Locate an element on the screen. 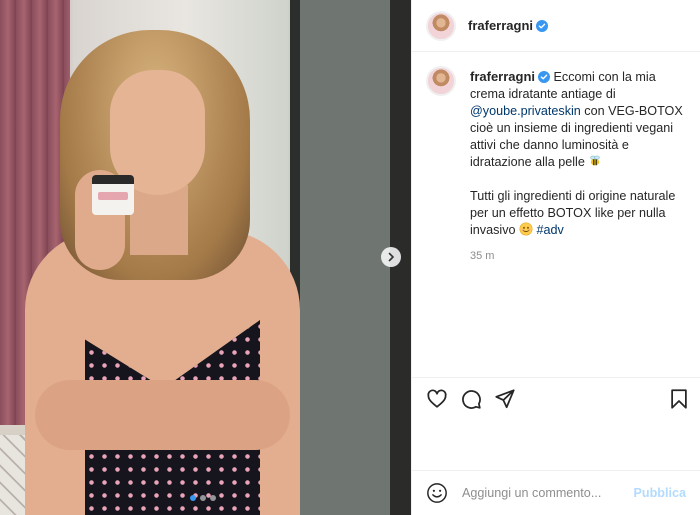 Image resolution: width=700 pixels, height=515 pixels. bee-emoji-icon is located at coordinates (595, 160).